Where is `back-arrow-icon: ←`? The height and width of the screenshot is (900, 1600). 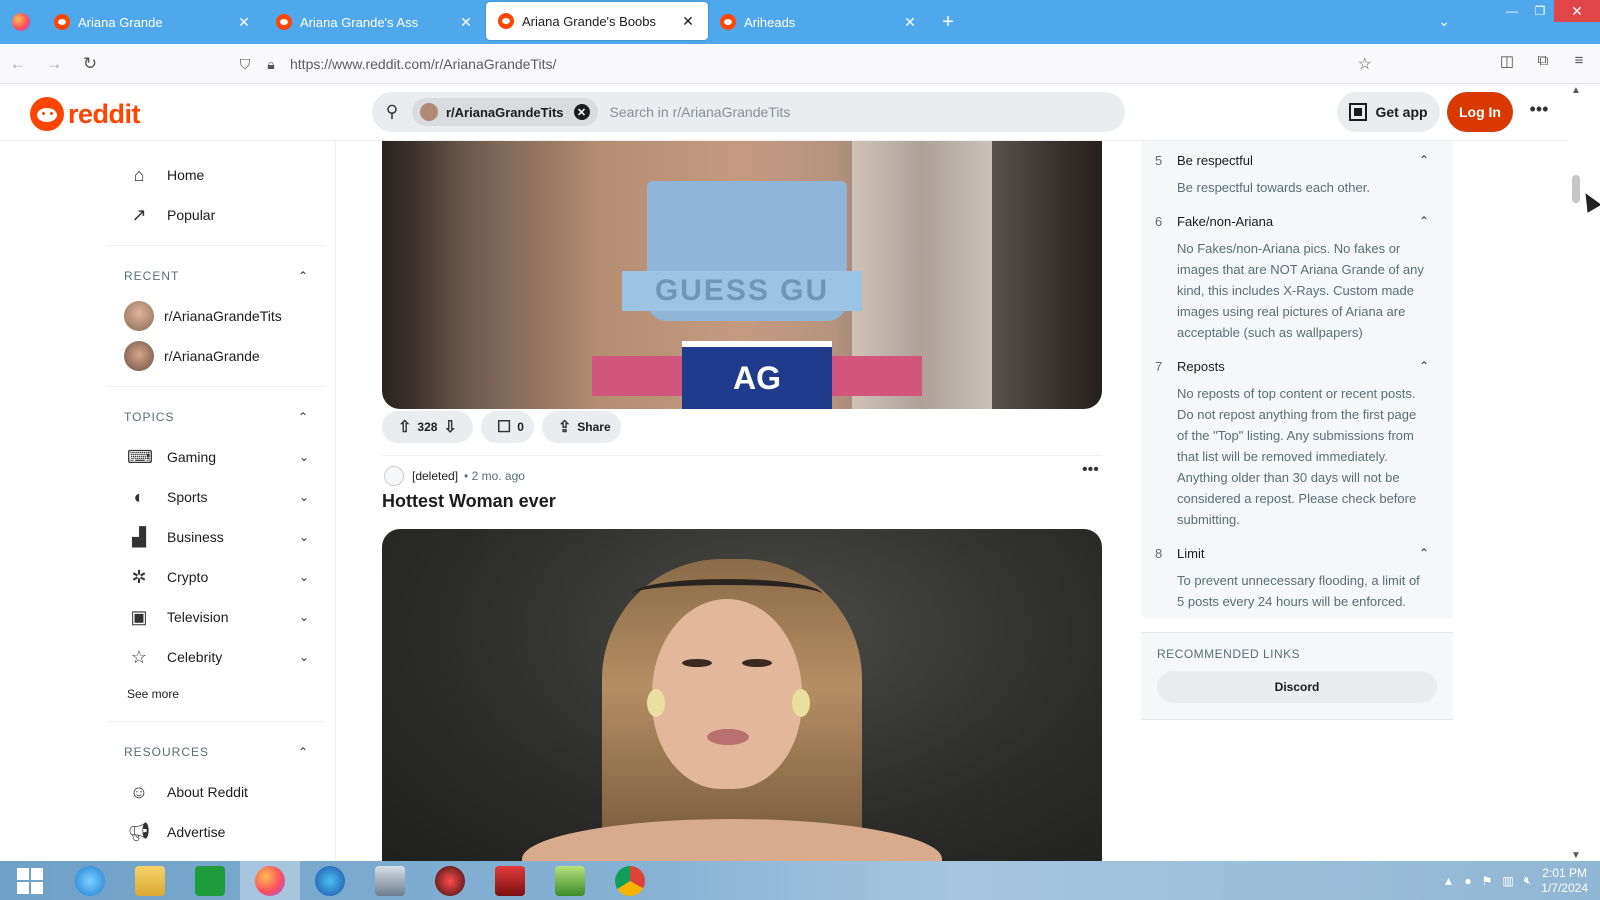
back-arrow-icon: ← is located at coordinates (18, 64).